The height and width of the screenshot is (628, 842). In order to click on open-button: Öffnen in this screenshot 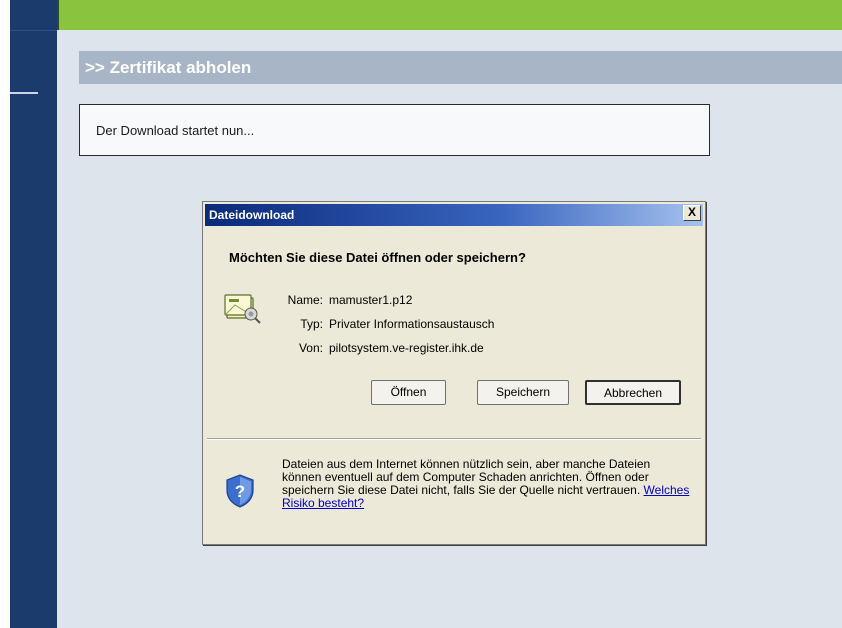, I will do `click(408, 392)`.